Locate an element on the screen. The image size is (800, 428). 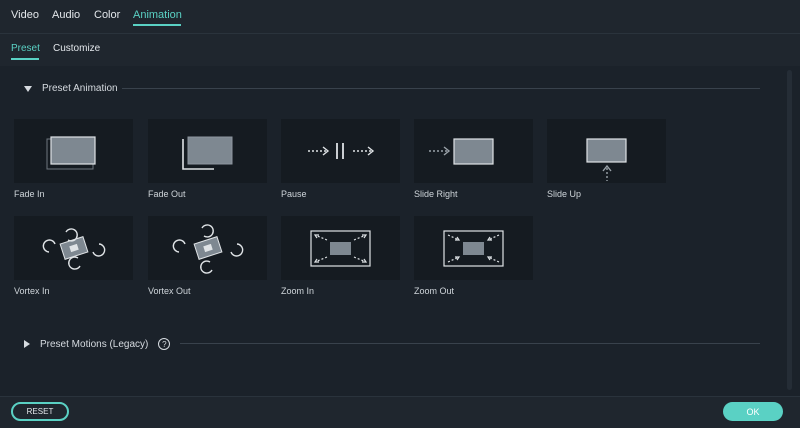
vortex-in-icon is located at coordinates (74, 249).